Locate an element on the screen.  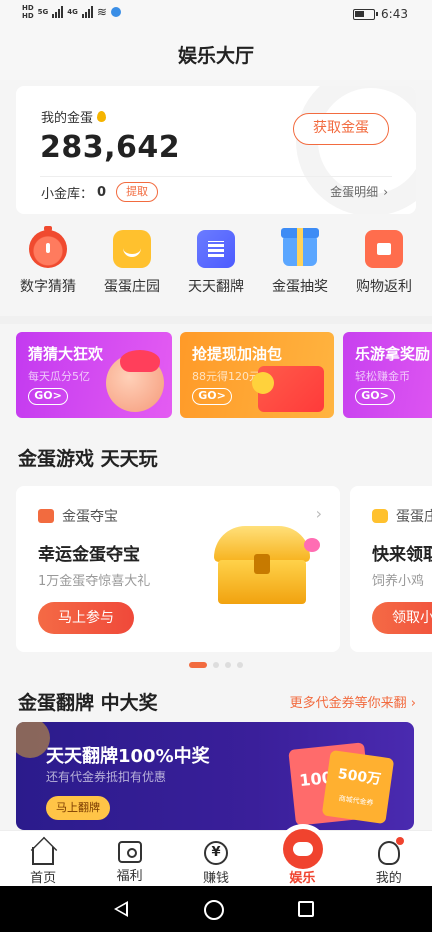
shortcut-egg-farm: 蛋蛋庄园 is located at coordinates (132, 264).